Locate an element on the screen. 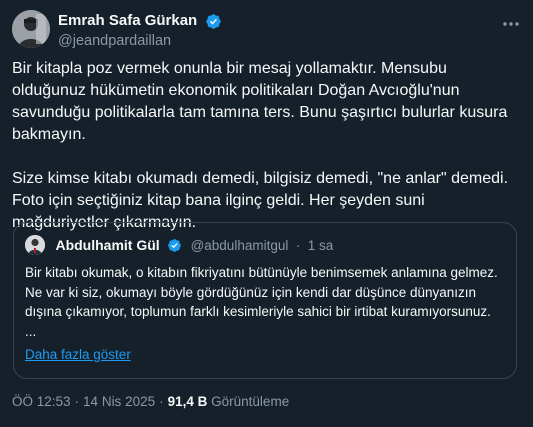 This screenshot has width=533, height=427. tweet-meta: ÖÖ 12:53 · 14 Nis 2025 · 91,4 B Görüntüleme is located at coordinates (150, 401).